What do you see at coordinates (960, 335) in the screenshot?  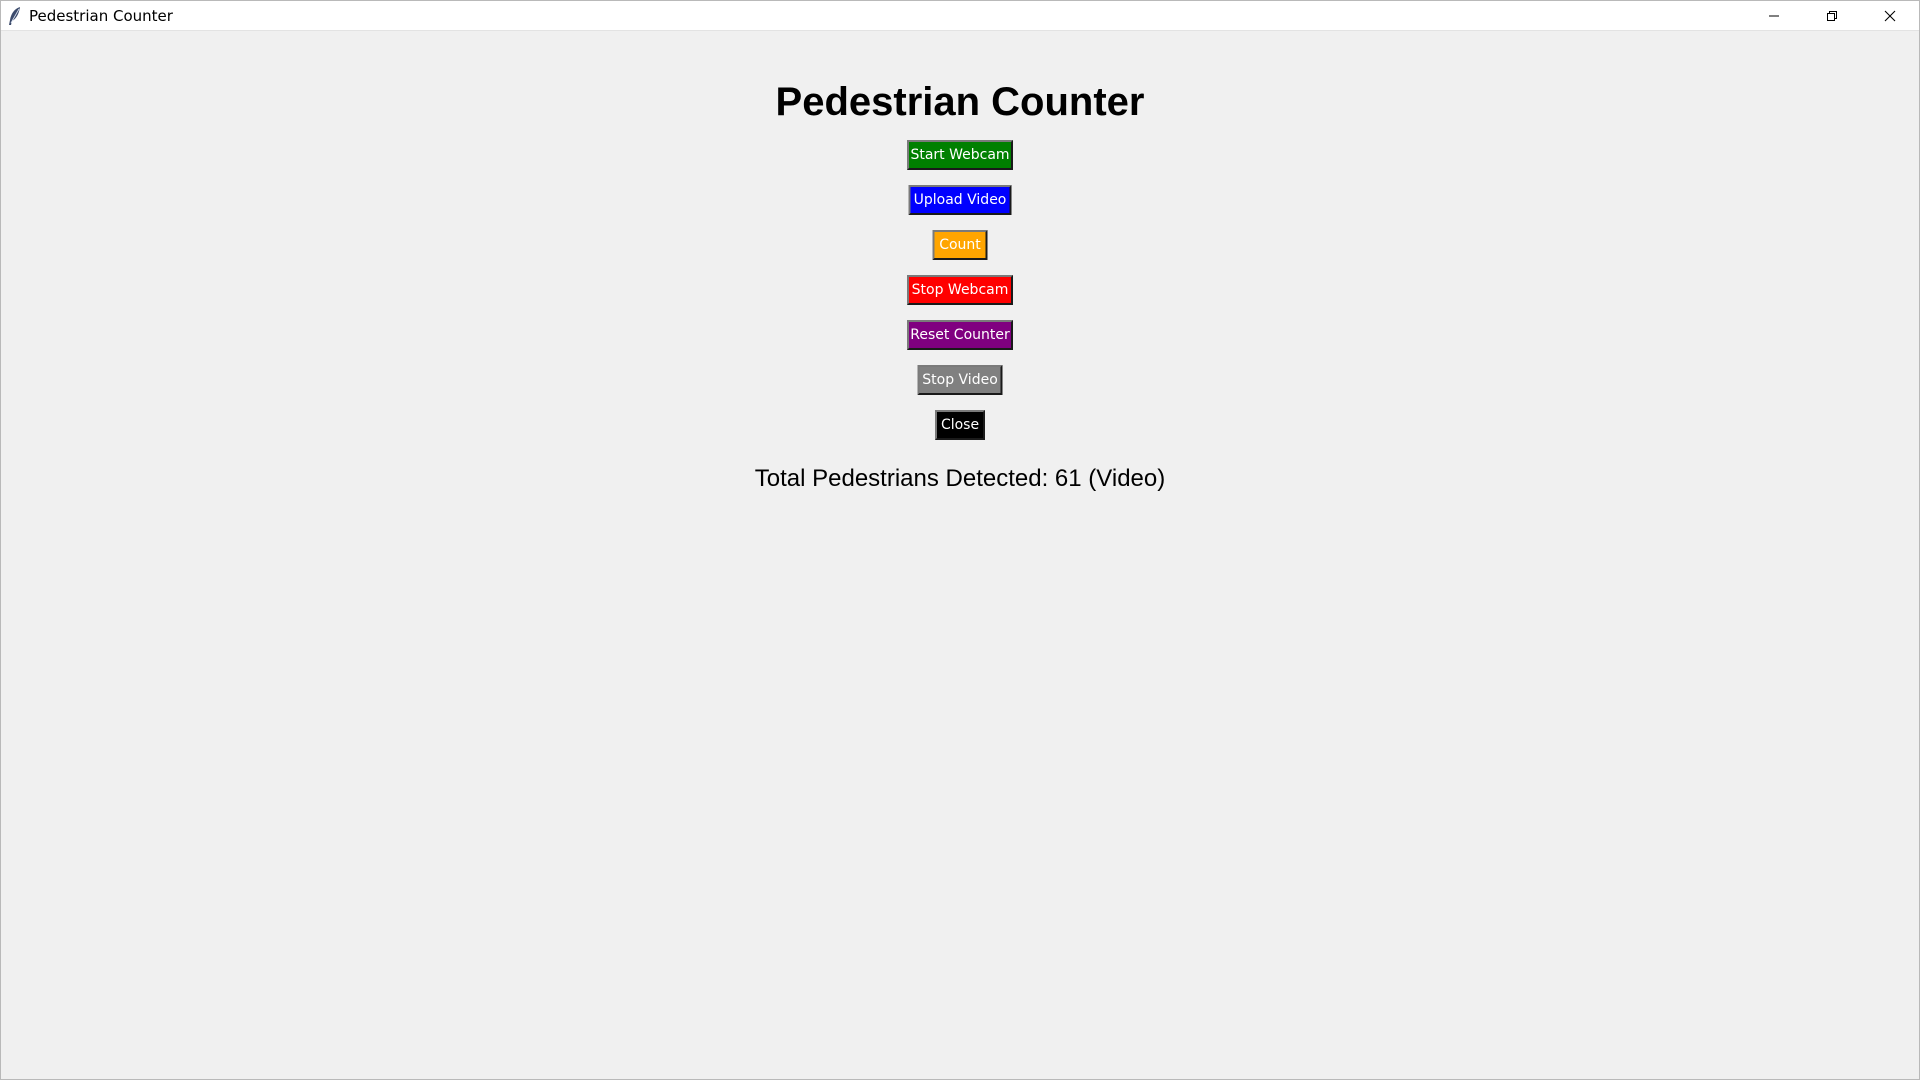 I see `reset-counter-button: Reset Counter` at bounding box center [960, 335].